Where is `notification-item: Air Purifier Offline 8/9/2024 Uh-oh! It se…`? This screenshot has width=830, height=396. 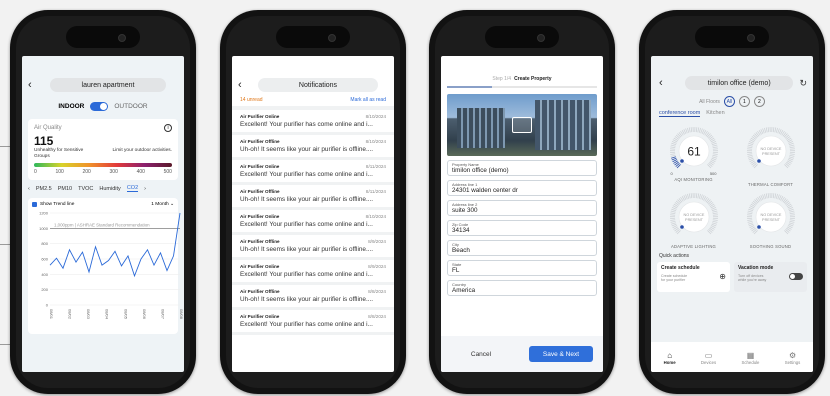 notification-item: Air Purifier Offline 8/9/2024 Uh-oh! It se… is located at coordinates (313, 247).